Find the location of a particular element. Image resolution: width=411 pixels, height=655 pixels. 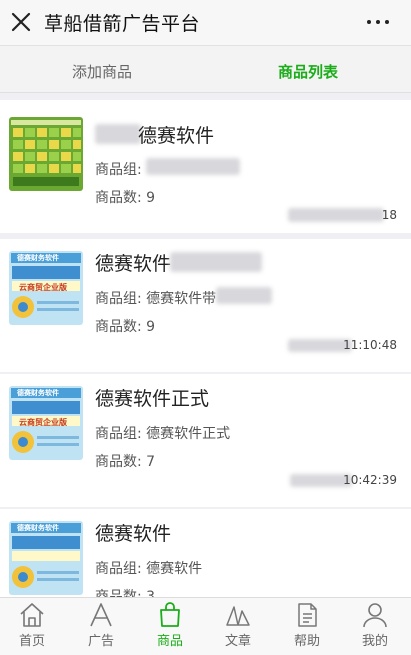

help-icon is located at coordinates (307, 615).